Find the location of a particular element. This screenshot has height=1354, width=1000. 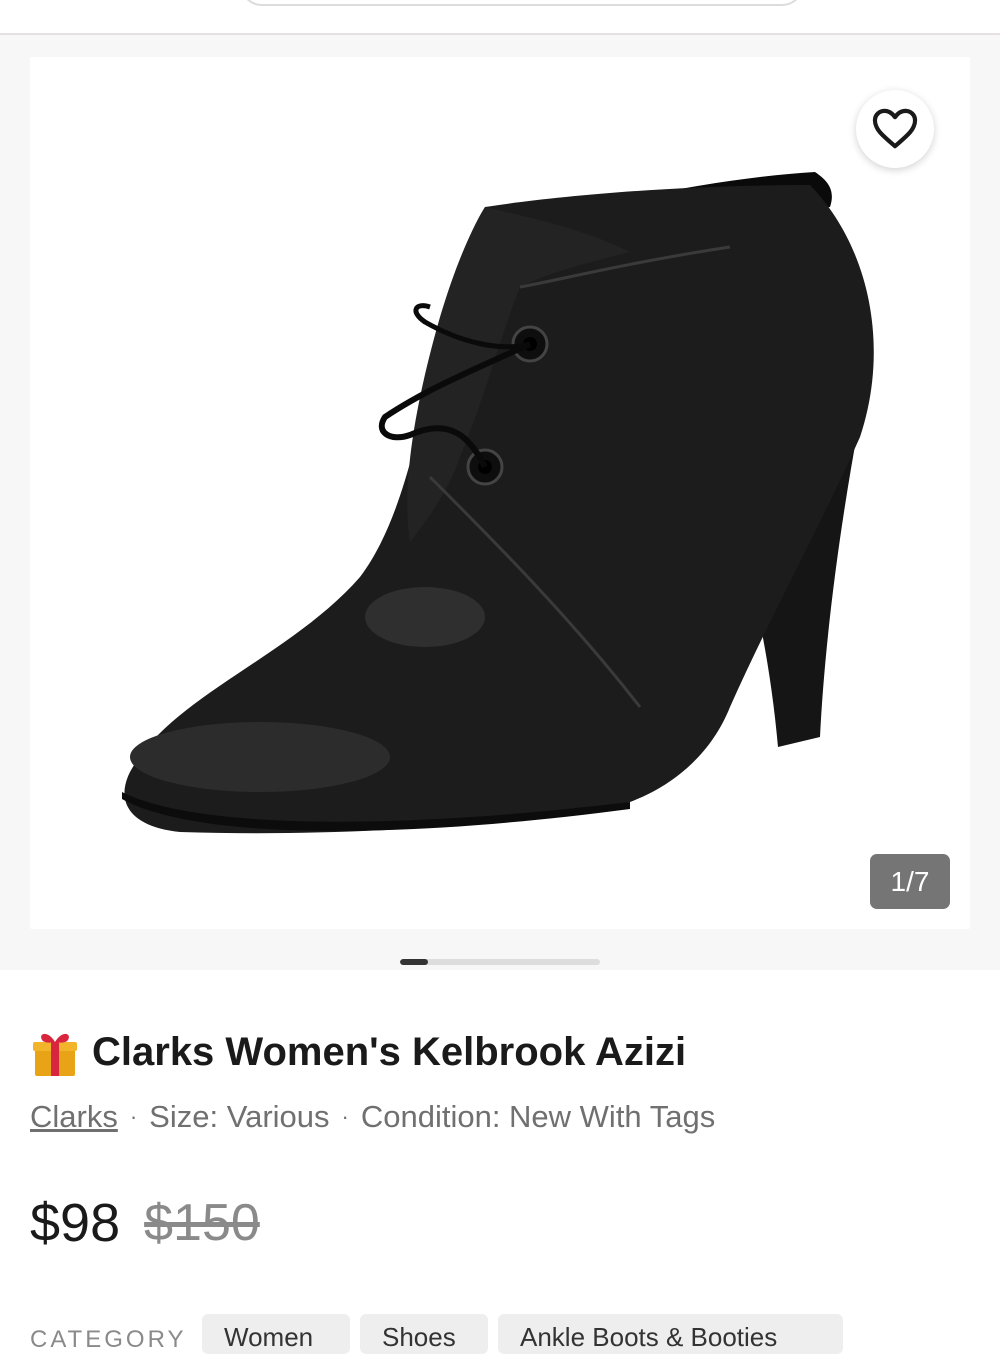

top-bar is located at coordinates (500, 17).